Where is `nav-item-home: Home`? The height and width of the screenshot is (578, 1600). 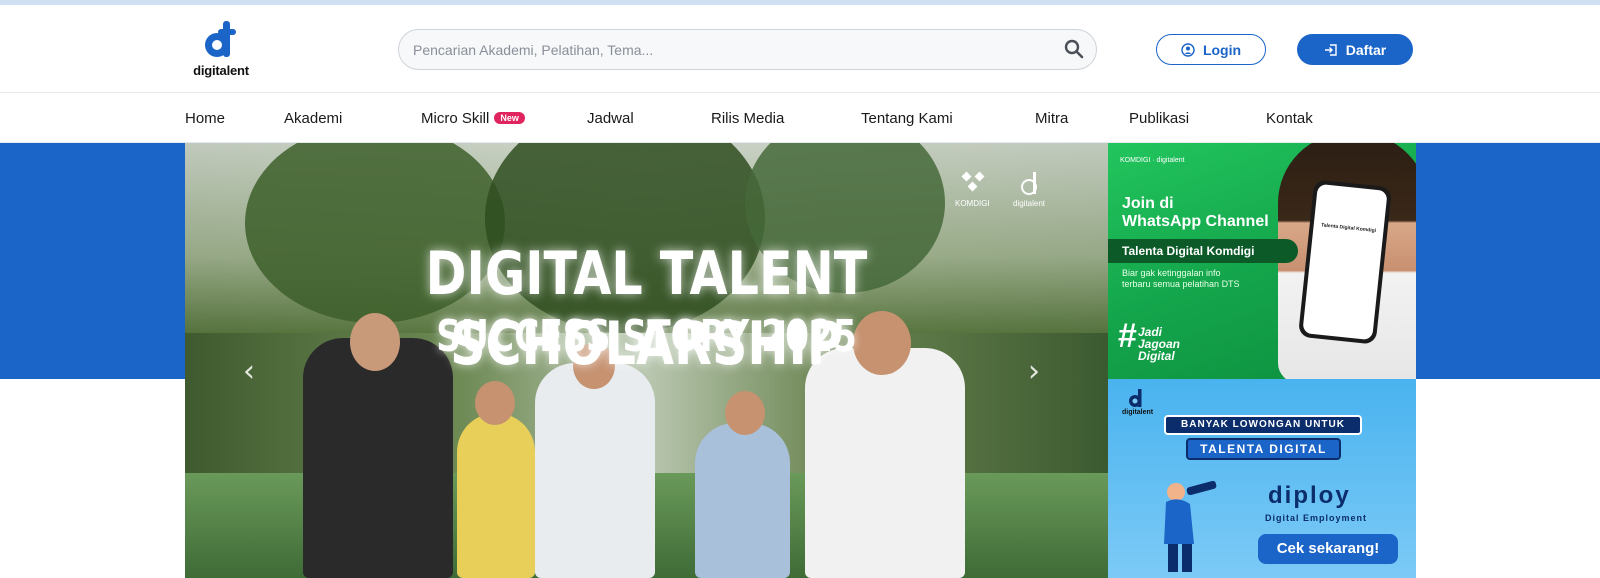
nav-item-home: Home is located at coordinates (205, 118).